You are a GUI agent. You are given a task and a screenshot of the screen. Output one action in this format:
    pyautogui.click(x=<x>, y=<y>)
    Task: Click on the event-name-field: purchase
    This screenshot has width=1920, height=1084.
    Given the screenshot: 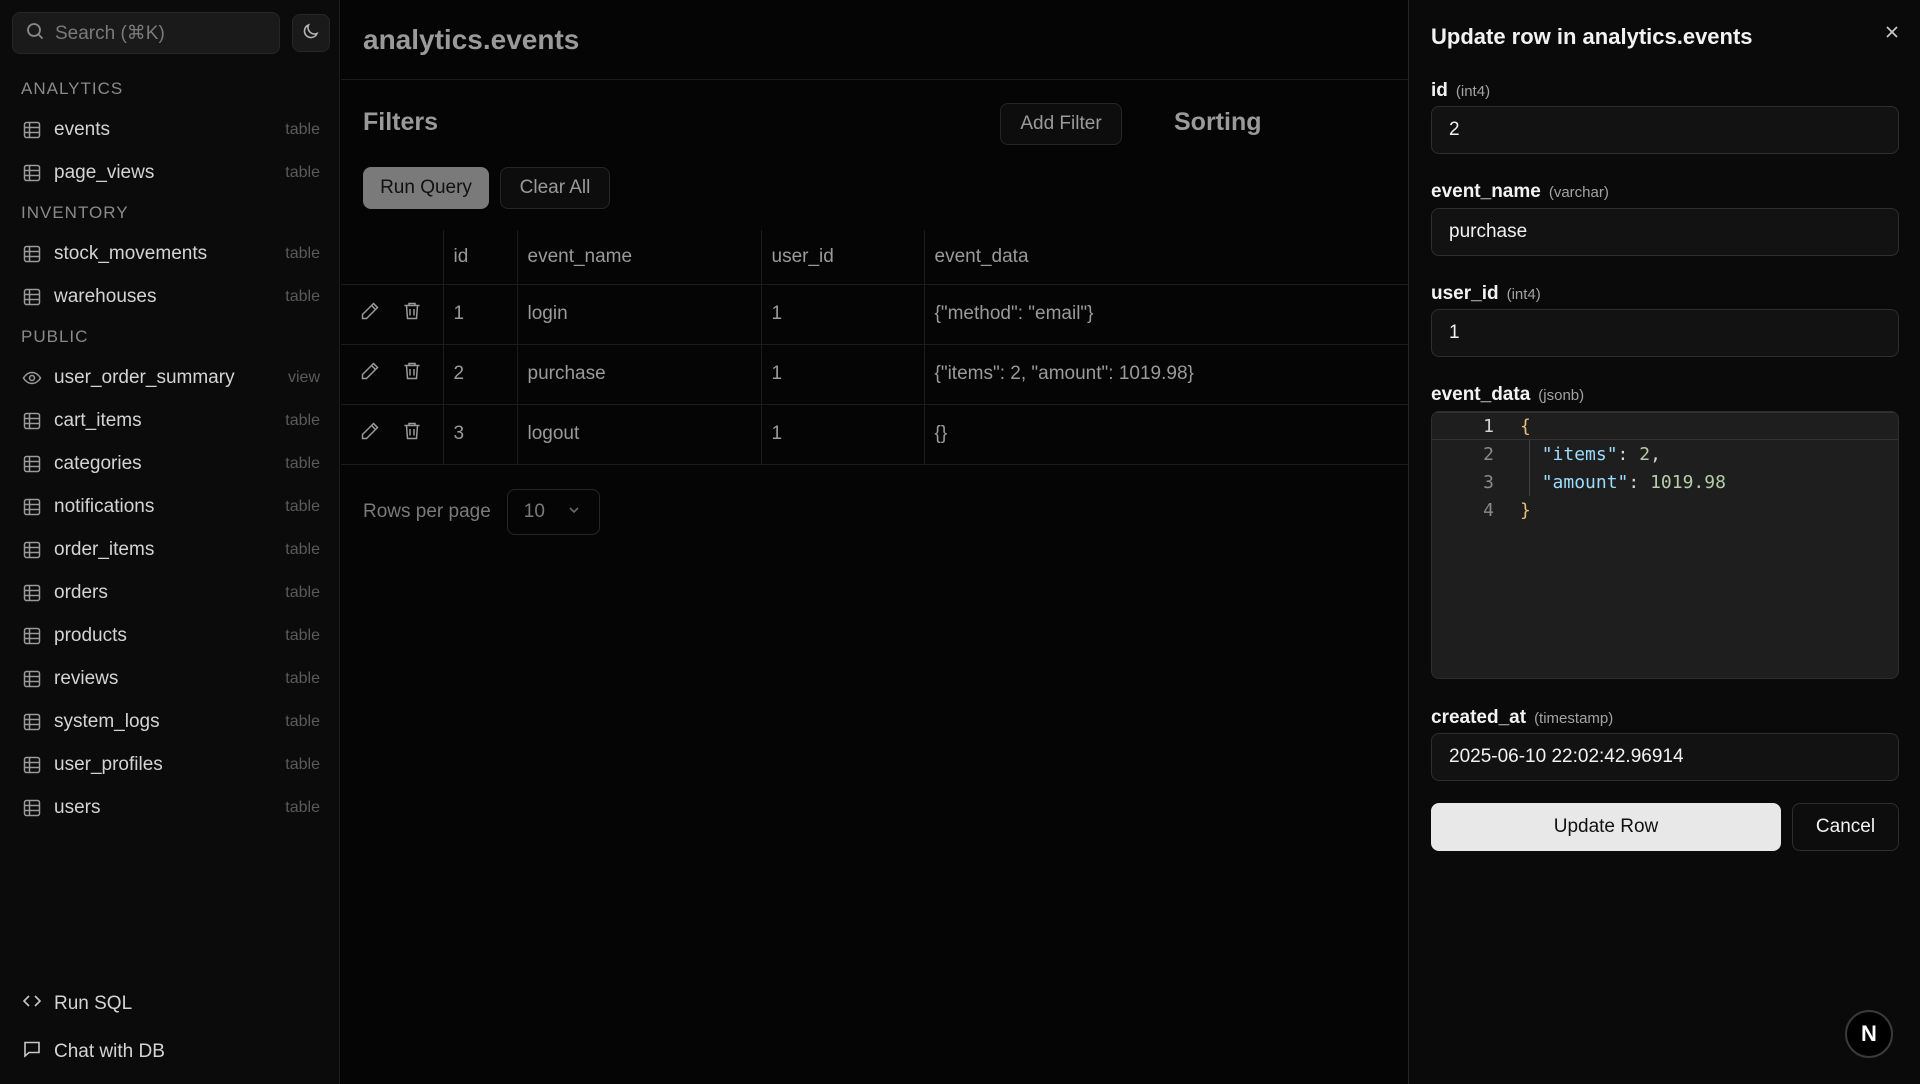 What is the action you would take?
    pyautogui.click(x=1665, y=232)
    